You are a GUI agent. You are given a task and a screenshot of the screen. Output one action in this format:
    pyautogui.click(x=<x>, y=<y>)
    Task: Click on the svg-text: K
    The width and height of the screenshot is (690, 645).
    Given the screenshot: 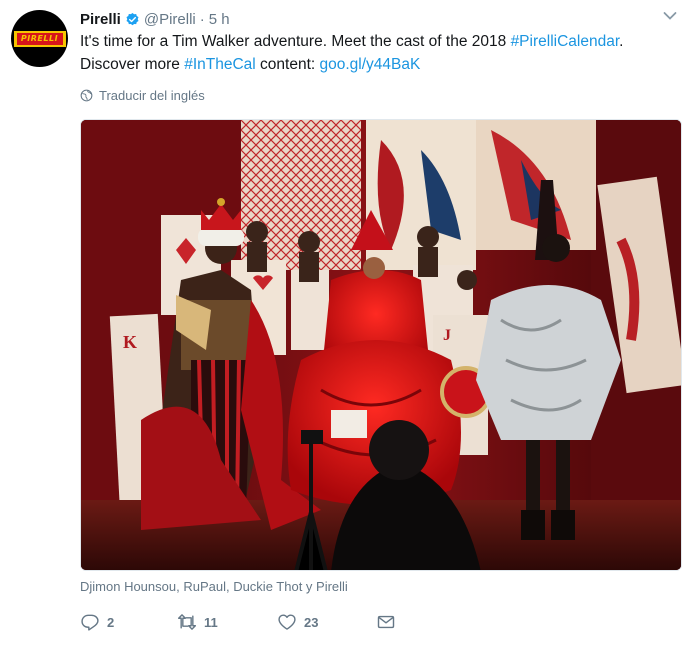 What is the action you would take?
    pyautogui.click(x=130, y=342)
    